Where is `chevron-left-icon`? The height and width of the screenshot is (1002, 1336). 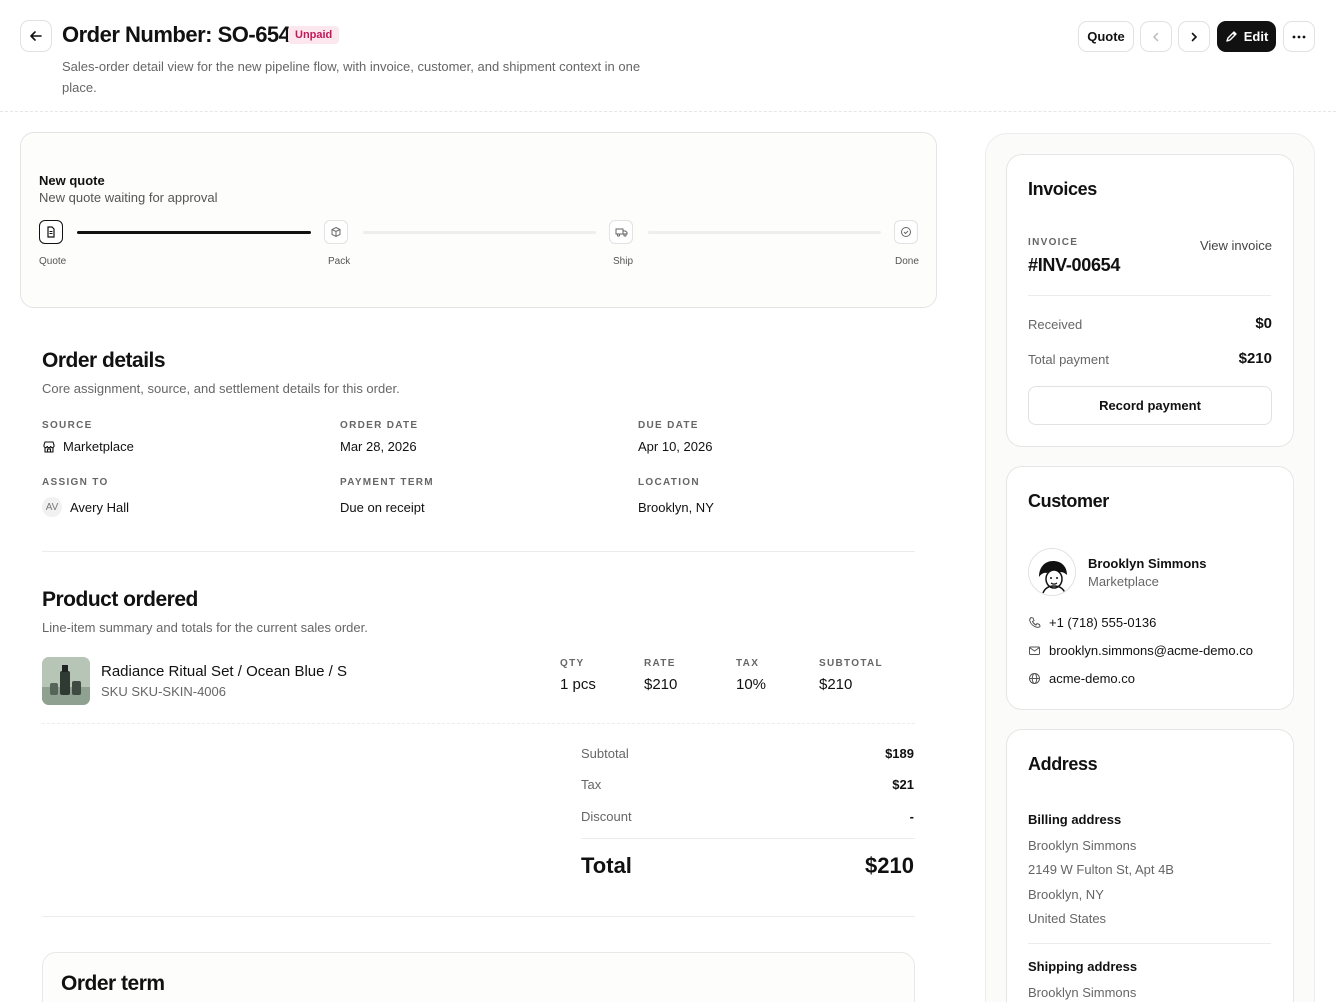
chevron-left-icon is located at coordinates (1155, 36).